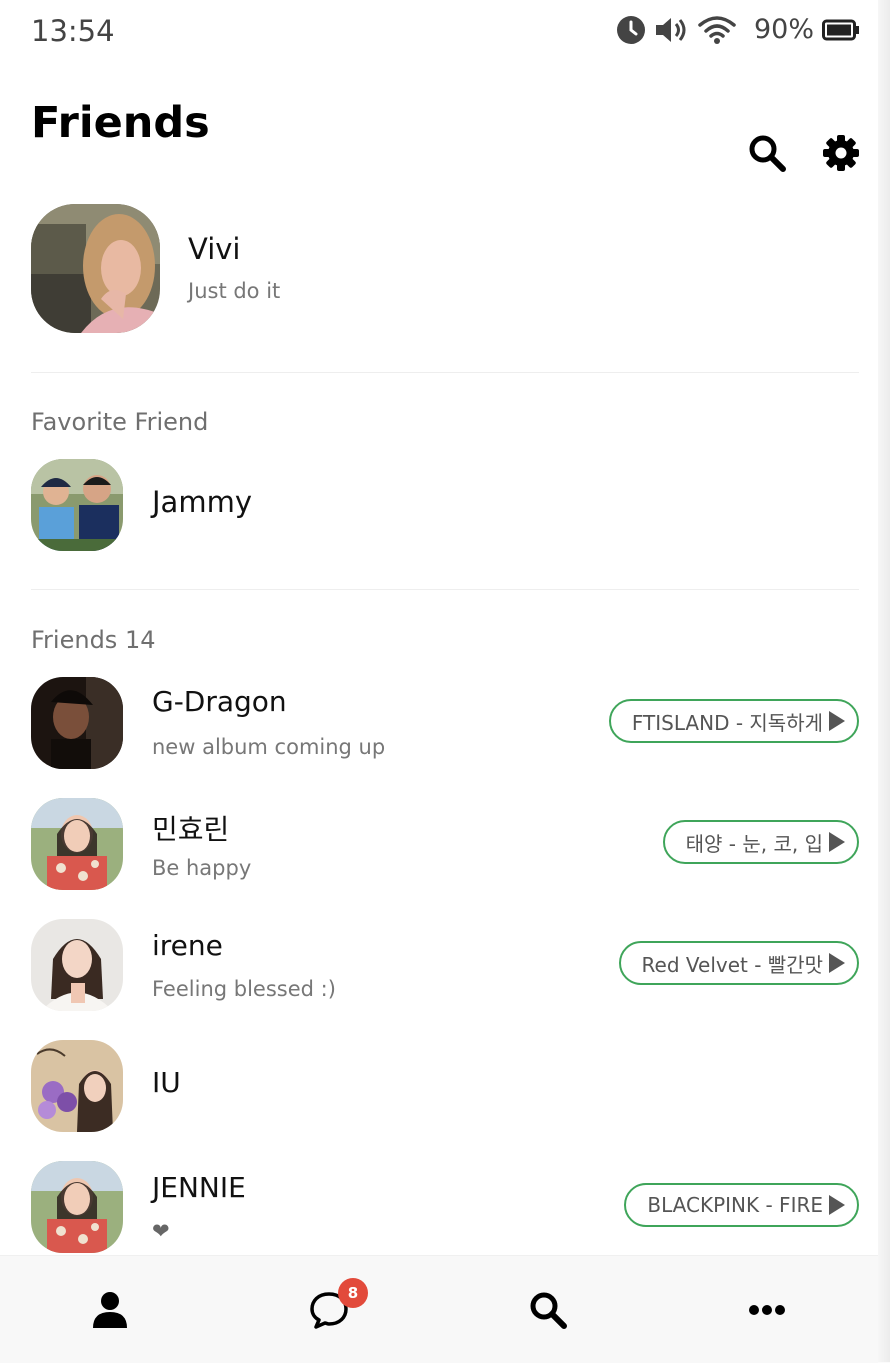  Describe the element at coordinates (353, 1293) in the screenshot. I see `chat-badge: 8` at that location.